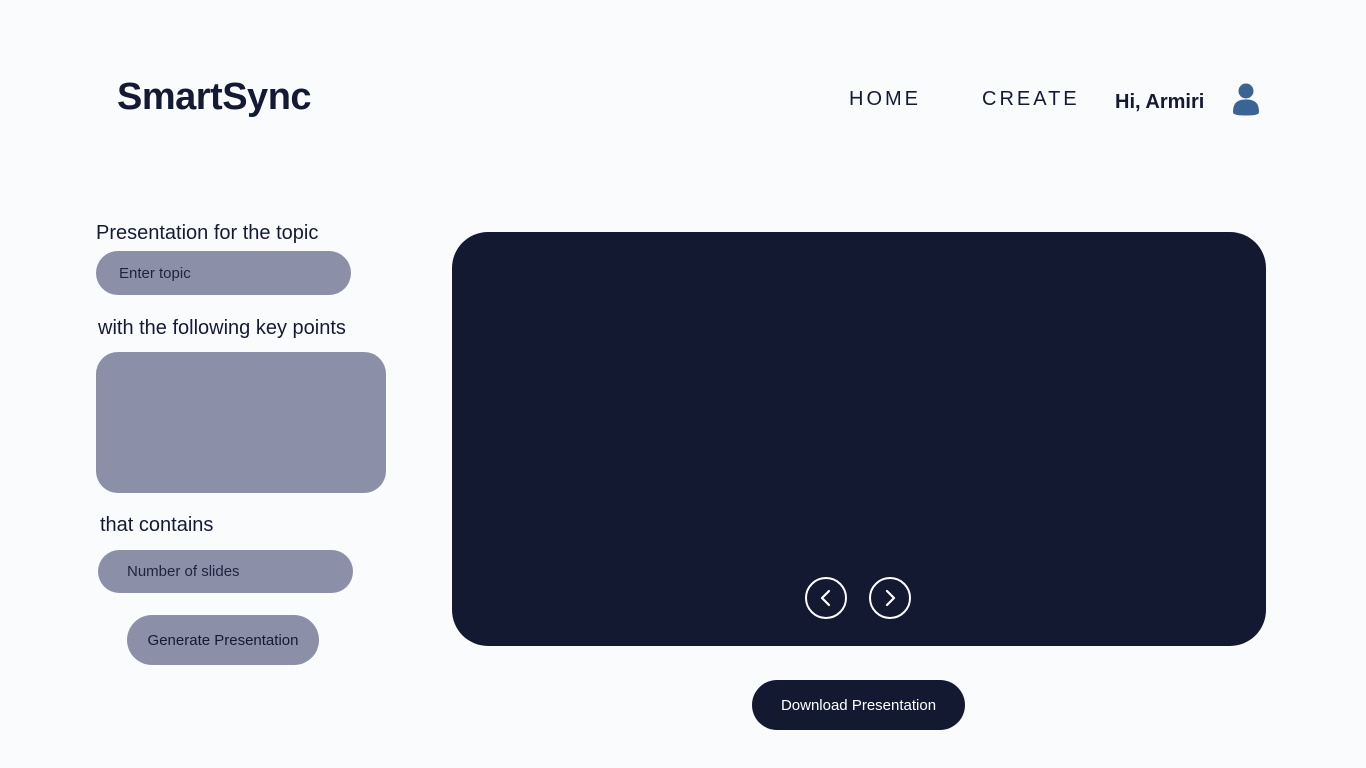  What do you see at coordinates (214, 97) in the screenshot?
I see `app-logo: SmartSync` at bounding box center [214, 97].